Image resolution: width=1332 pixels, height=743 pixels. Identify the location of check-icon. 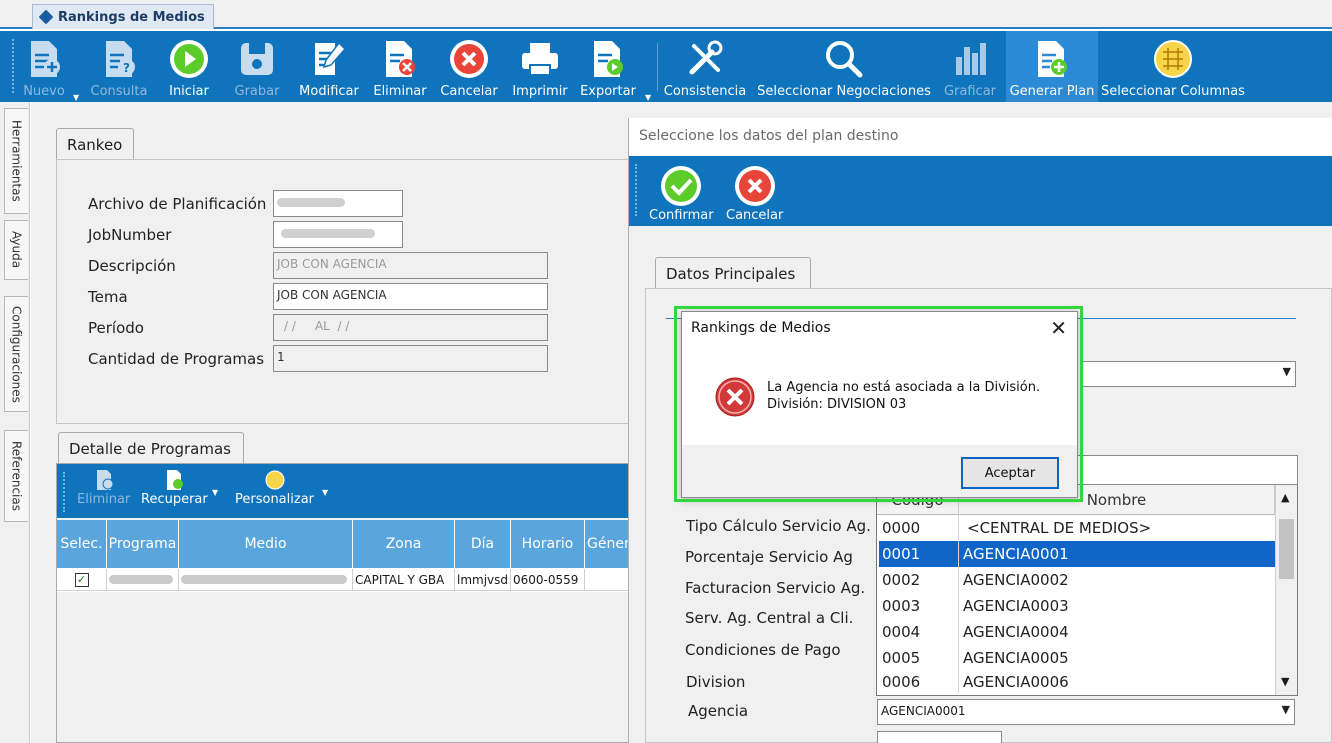
(681, 186).